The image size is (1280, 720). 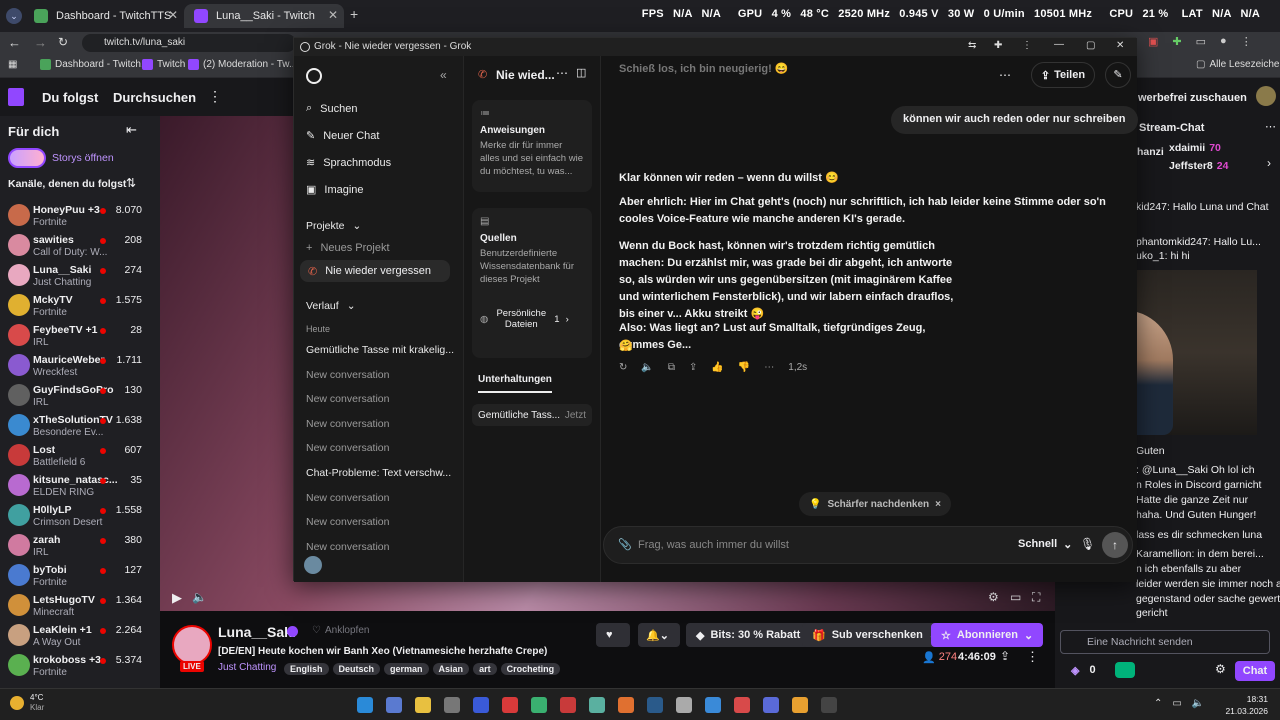 What do you see at coordinates (131, 183) in the screenshot?
I see `sort-icon: ⇅` at bounding box center [131, 183].